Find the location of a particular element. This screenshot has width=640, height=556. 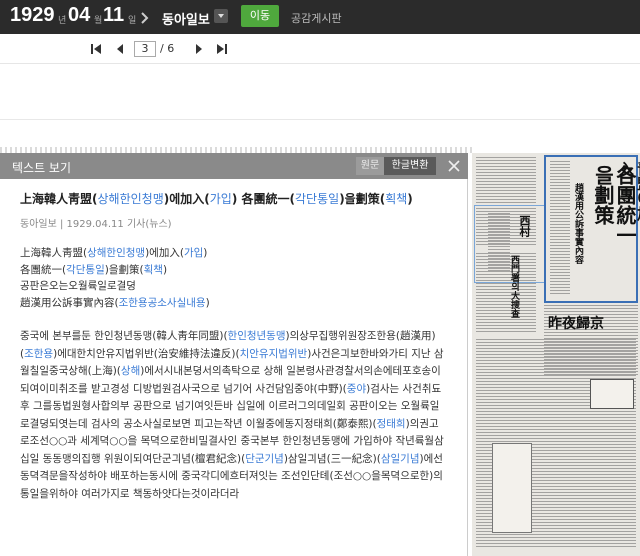

go-button: 이동 is located at coordinates (260, 16).